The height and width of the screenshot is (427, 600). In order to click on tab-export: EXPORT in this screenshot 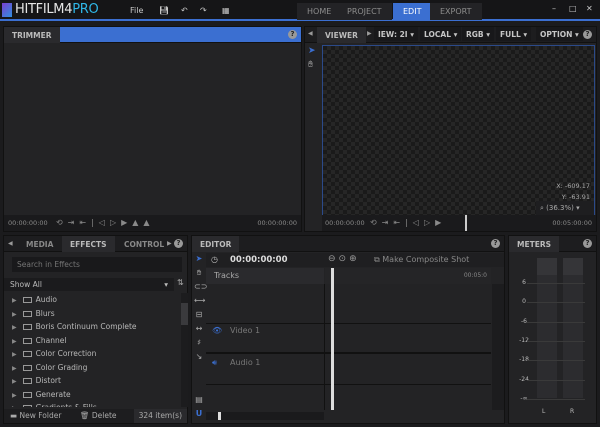, I will do `click(456, 11)`.